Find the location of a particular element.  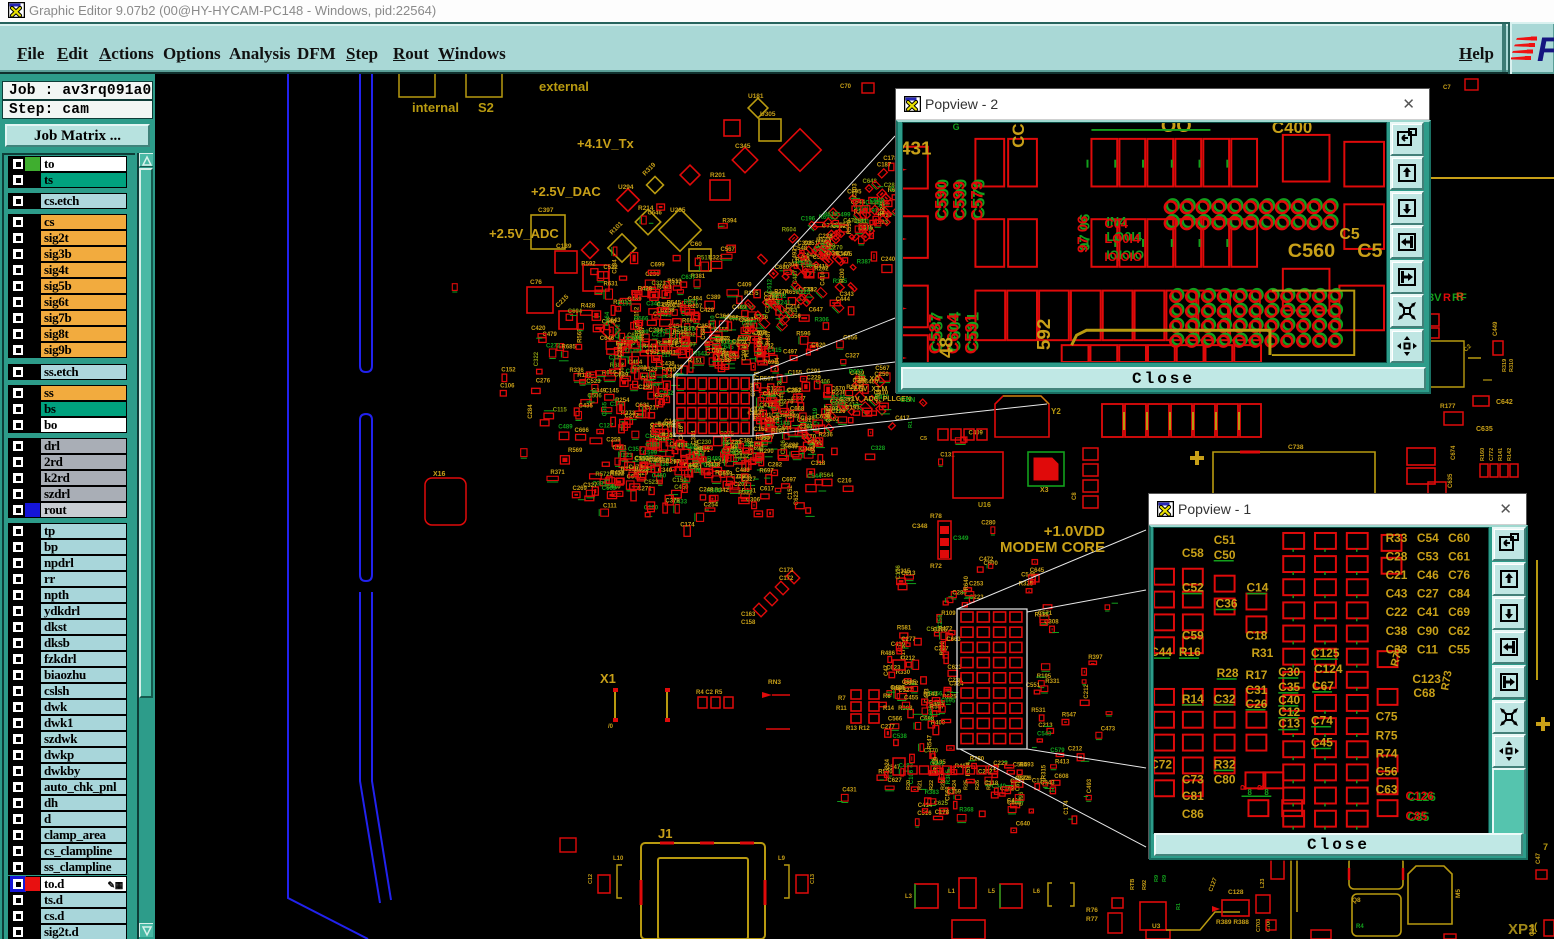

svg-text: C472 is located at coordinates (986, 560).